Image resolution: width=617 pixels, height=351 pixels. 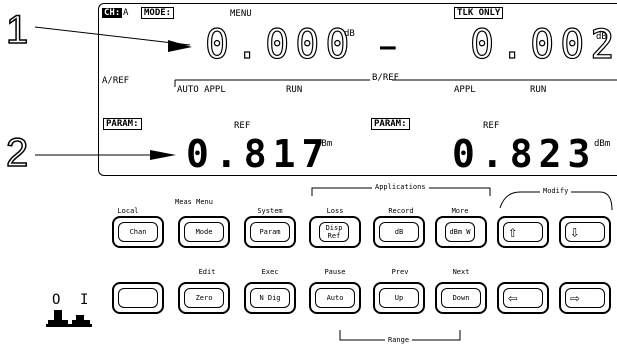 What do you see at coordinates (242, 126) in the screenshot?
I see `param-ref-a: REF` at bounding box center [242, 126].